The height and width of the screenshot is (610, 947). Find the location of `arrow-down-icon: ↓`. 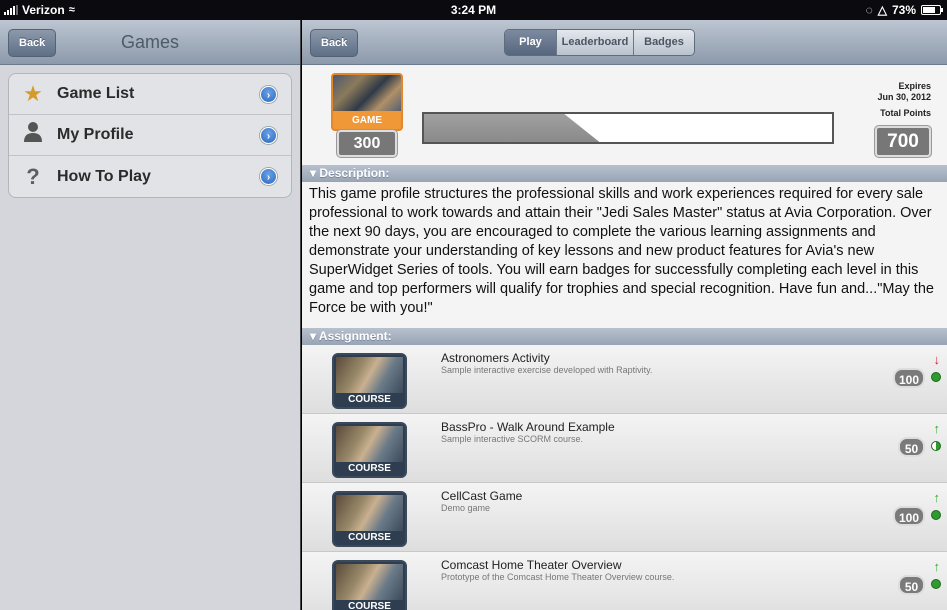

arrow-down-icon: ↓ is located at coordinates (937, 359).